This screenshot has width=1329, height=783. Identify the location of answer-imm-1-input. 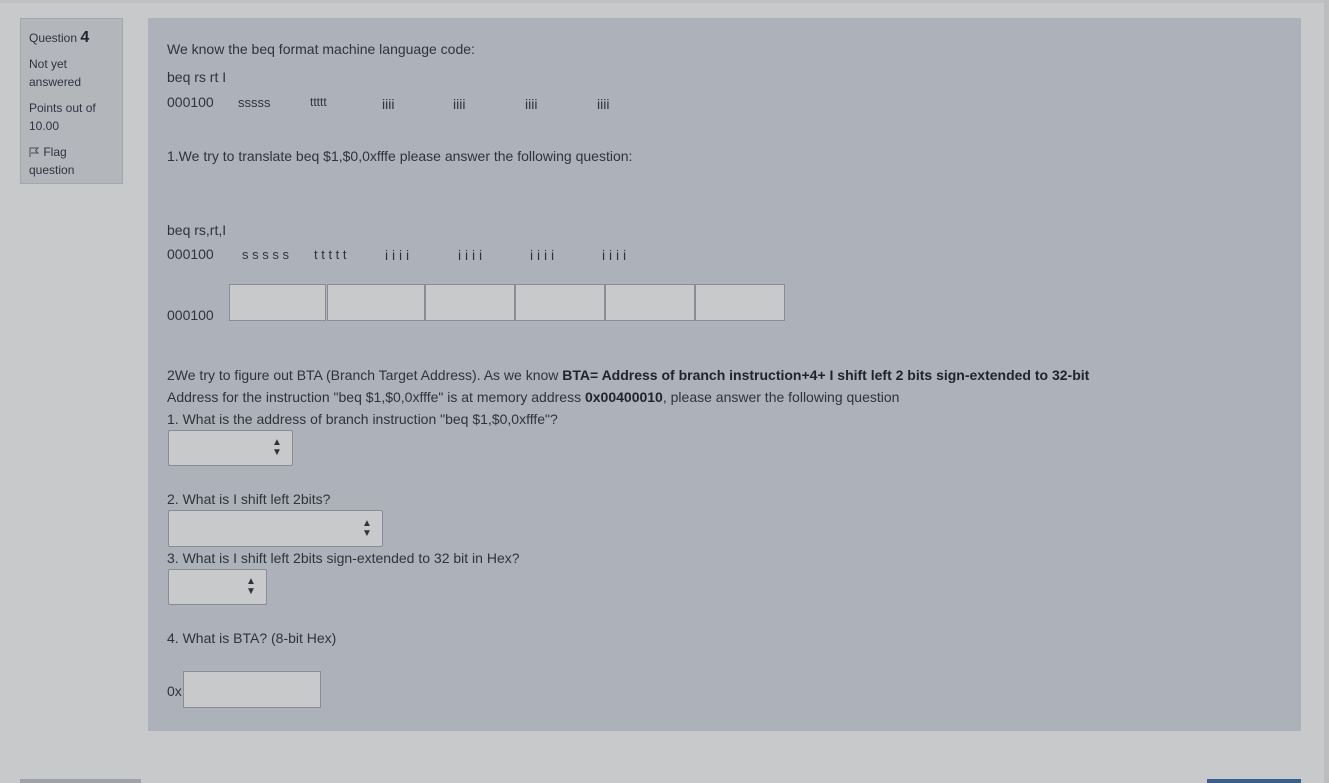
(470, 302).